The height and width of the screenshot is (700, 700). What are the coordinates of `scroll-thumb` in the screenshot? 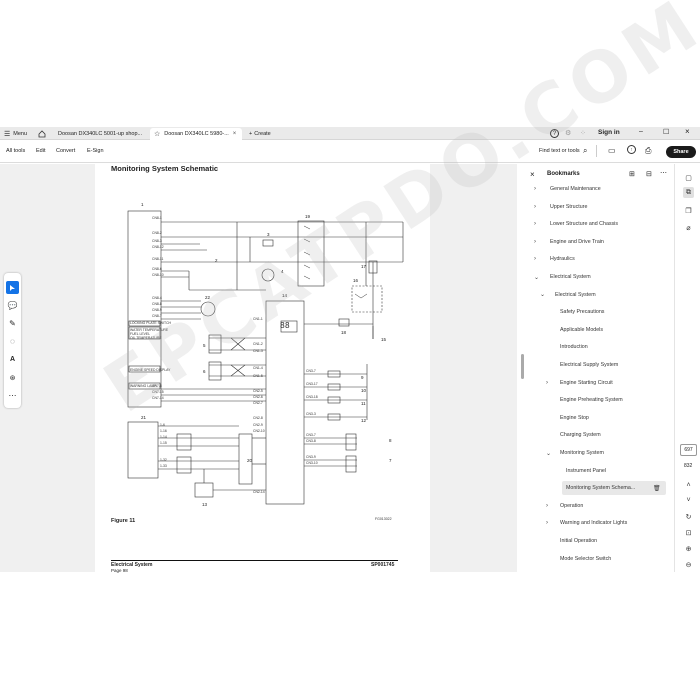 It's located at (522, 366).